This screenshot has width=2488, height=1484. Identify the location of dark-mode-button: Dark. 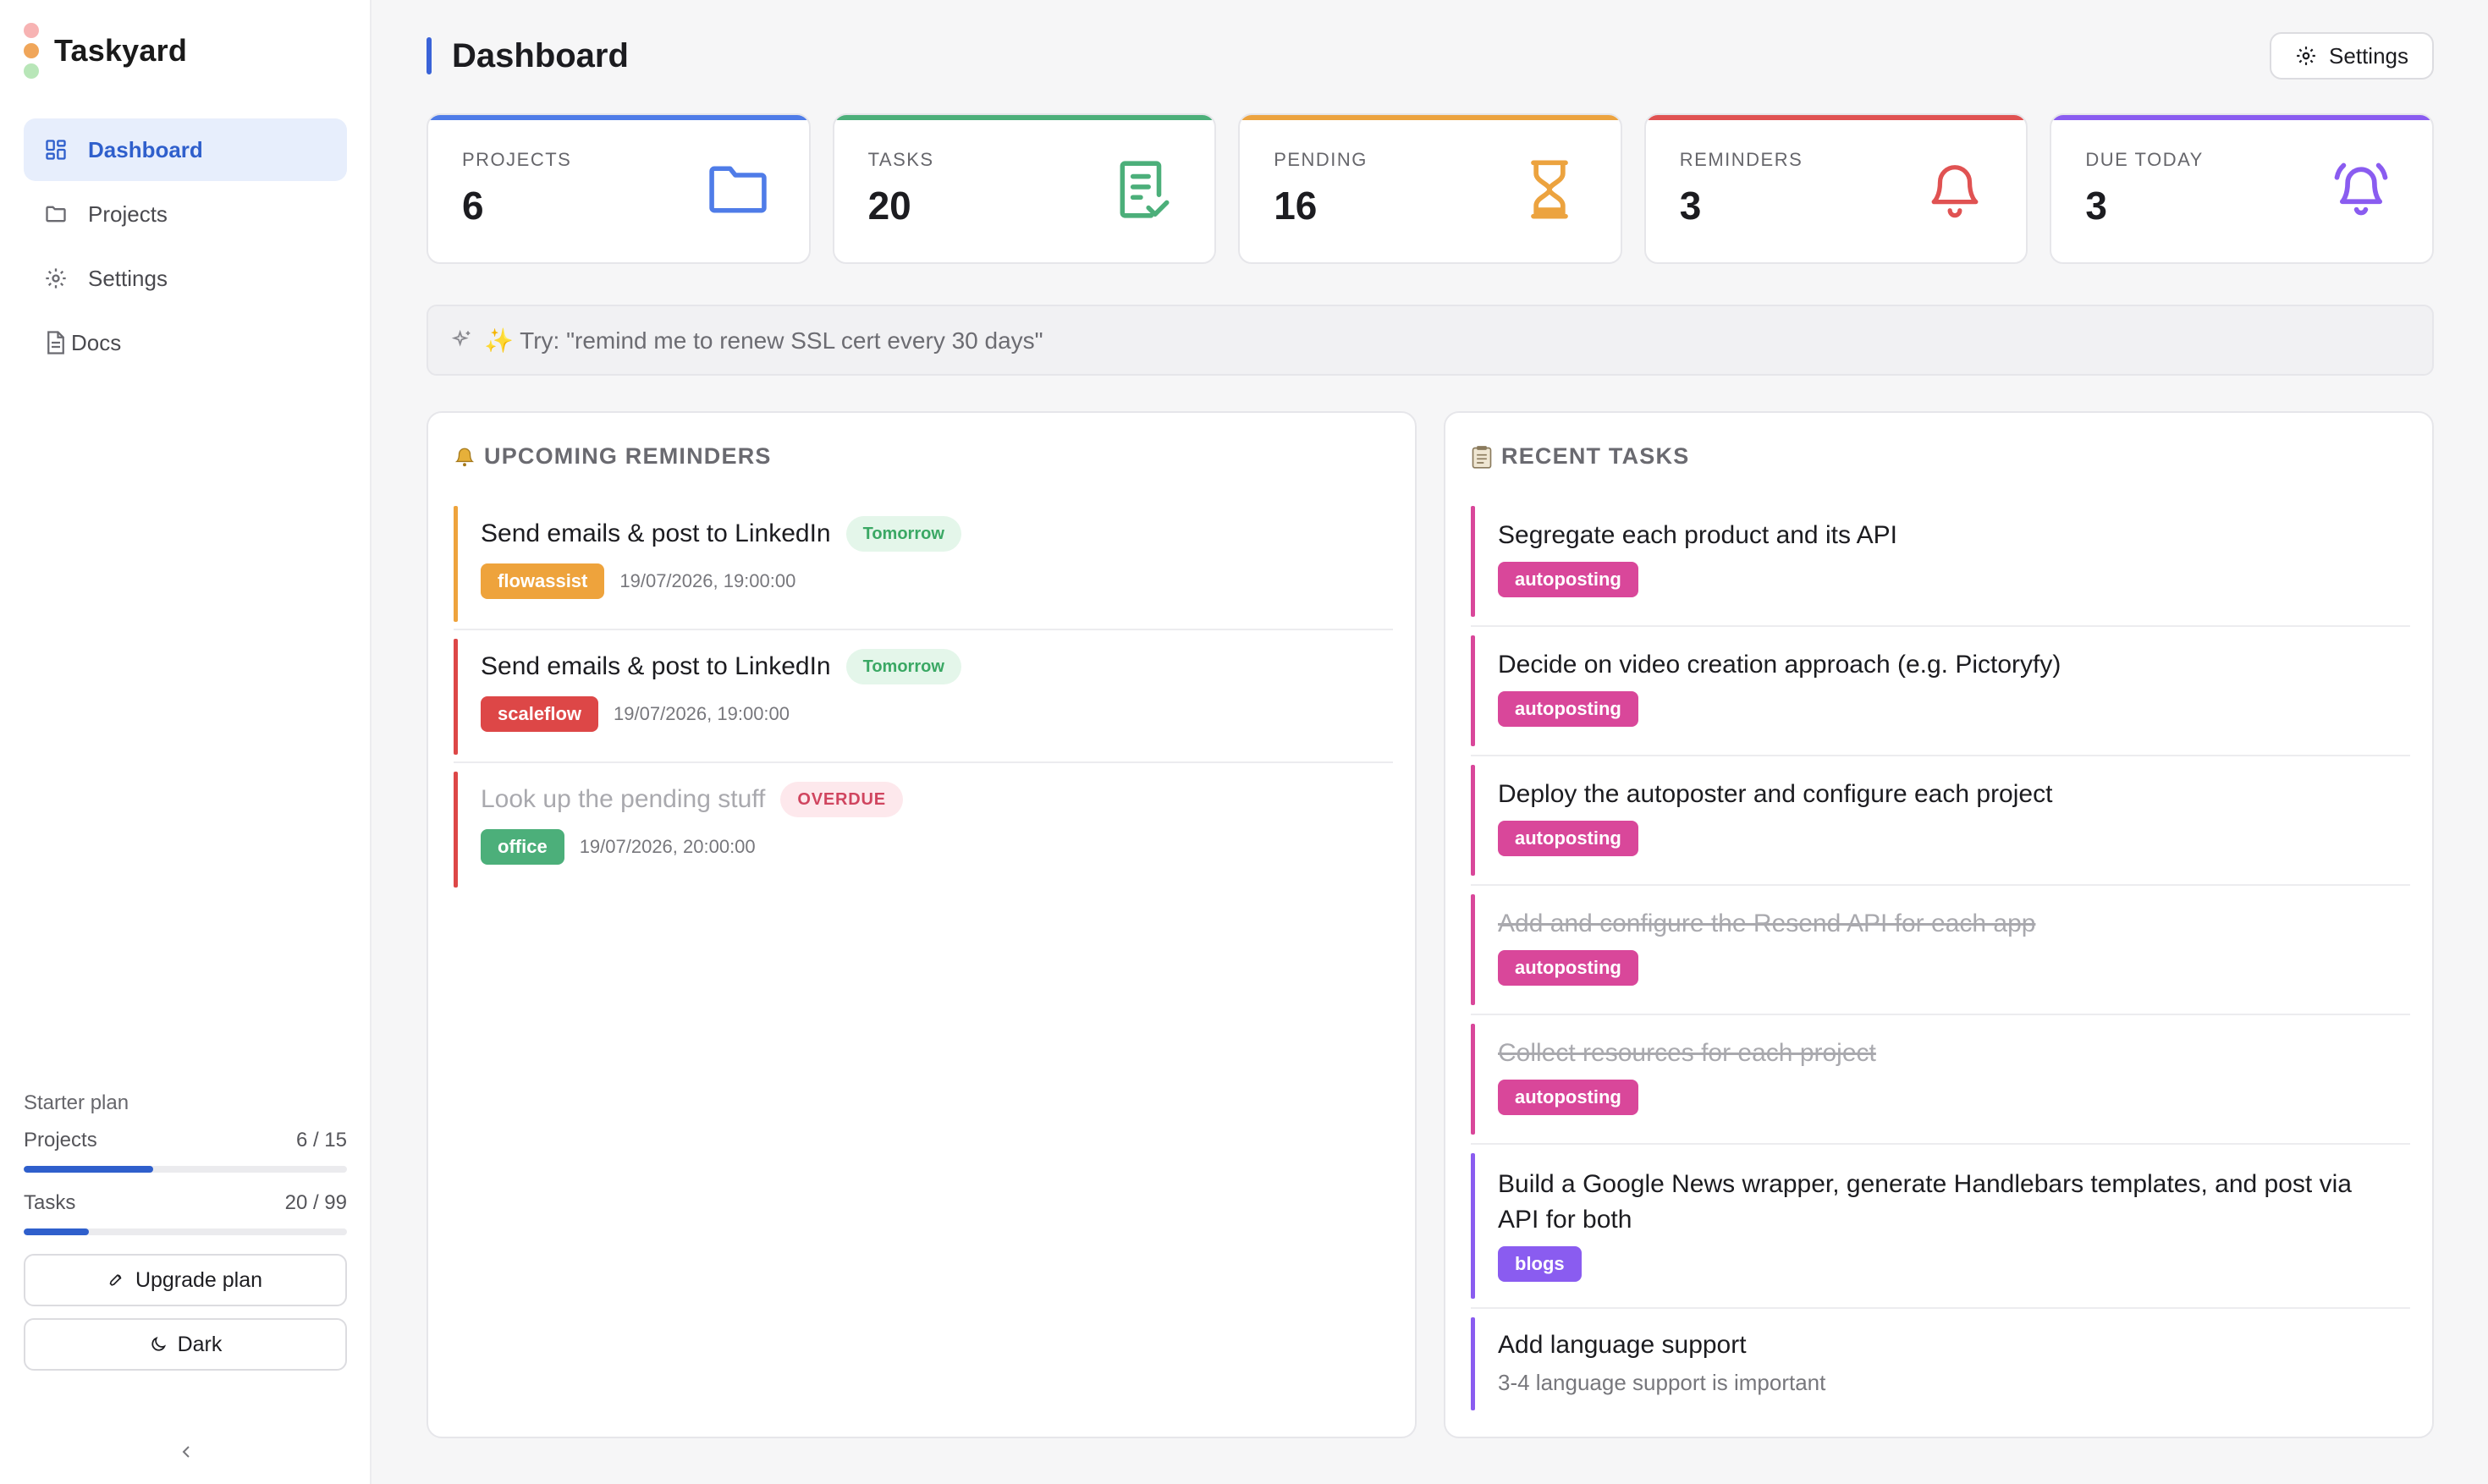
(185, 1344).